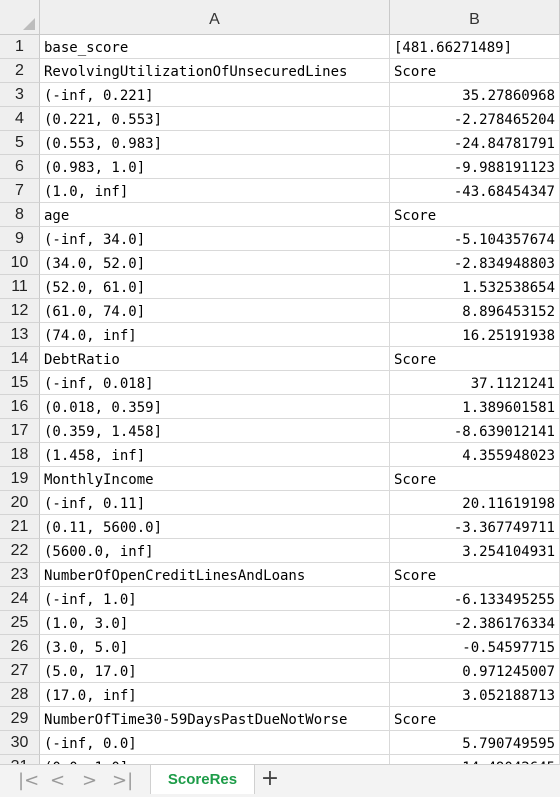 This screenshot has width=560, height=797. I want to click on cell-a: (-inf, 0.11], so click(215, 503).